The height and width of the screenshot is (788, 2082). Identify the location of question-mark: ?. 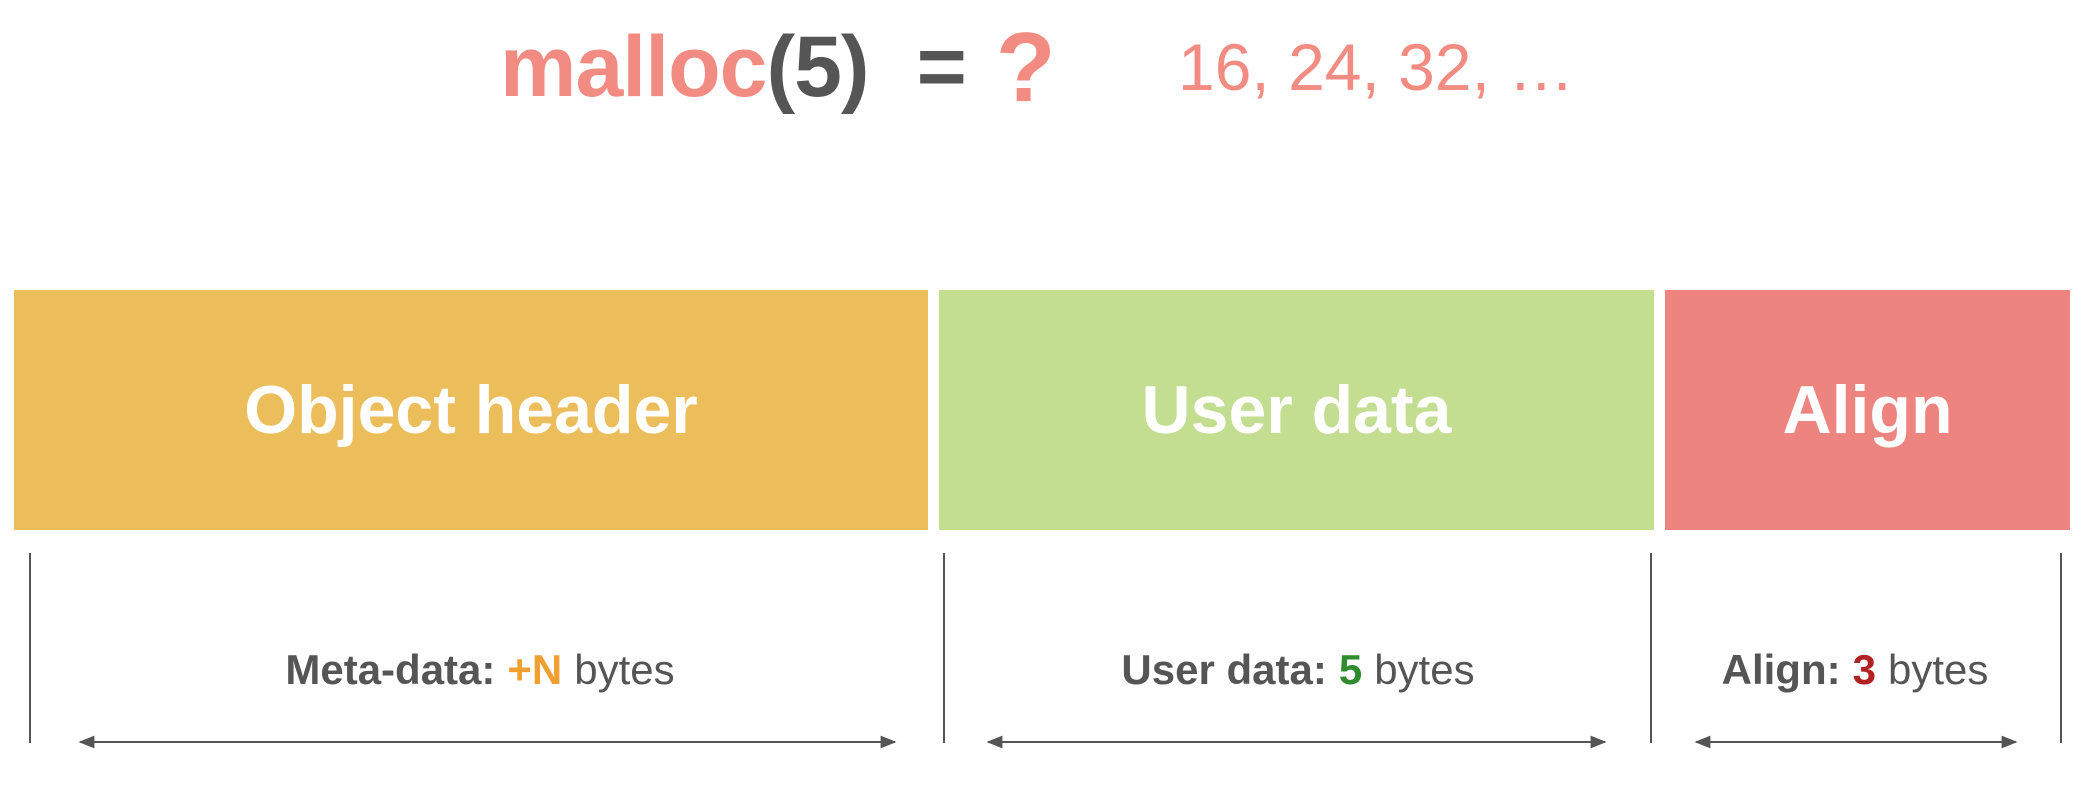
(1025, 66).